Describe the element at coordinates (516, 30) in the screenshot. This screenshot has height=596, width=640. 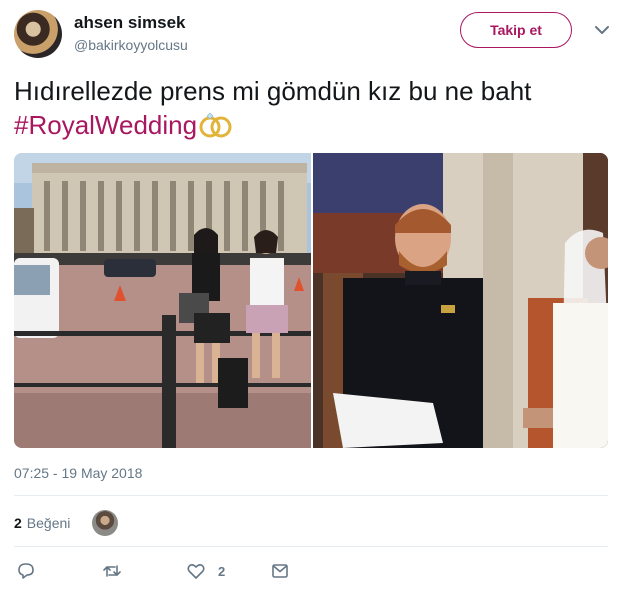
I see `follow-button: Takip et` at that location.